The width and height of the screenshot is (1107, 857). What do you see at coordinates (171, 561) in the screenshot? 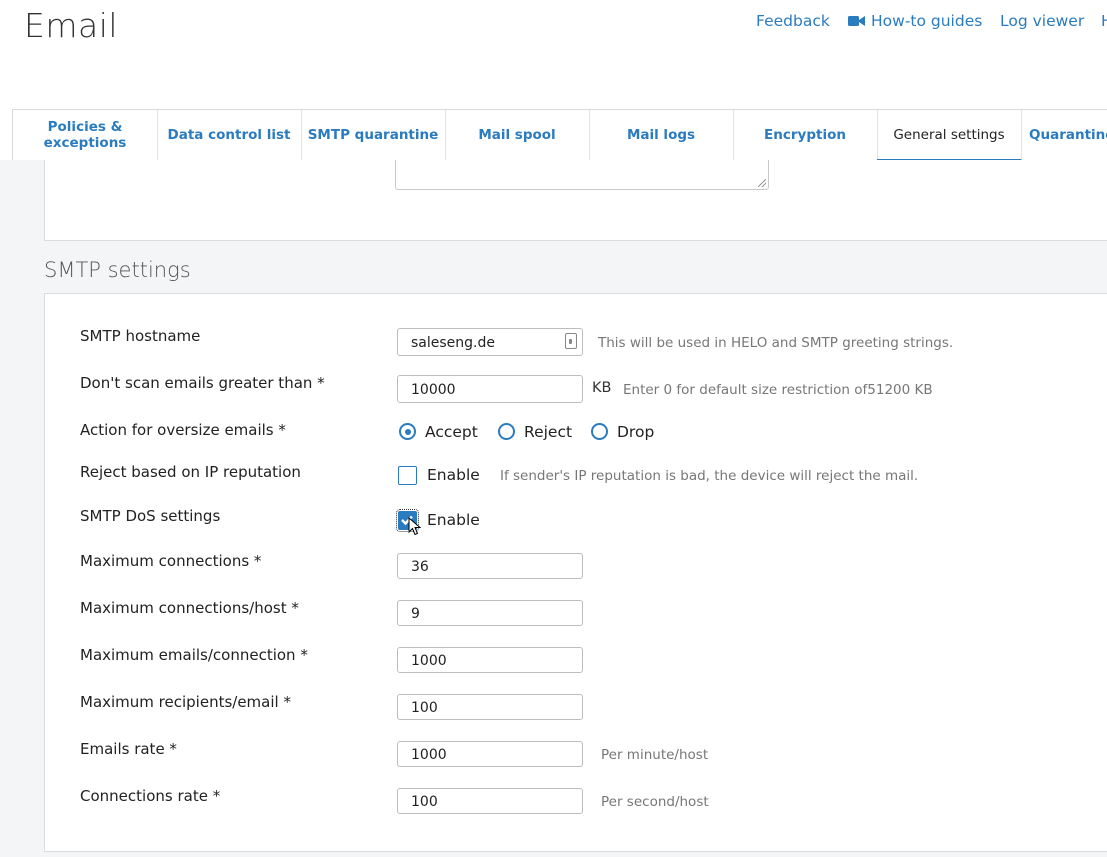
I see `max-connections-label: Maximum connections *` at bounding box center [171, 561].